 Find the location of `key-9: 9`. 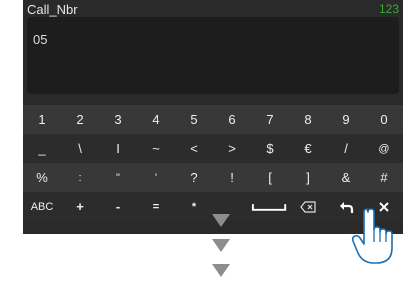

key-9: 9 is located at coordinates (346, 119).